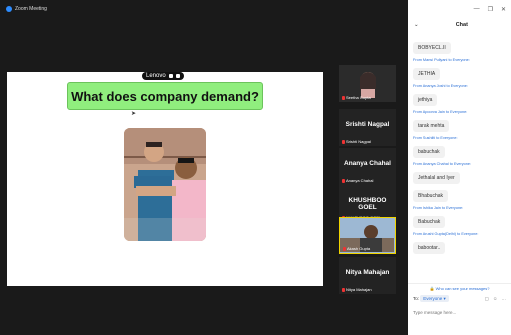 This screenshot has height=335, width=511. I want to click on message-bubble: BOBYECL.II, so click(432, 48).